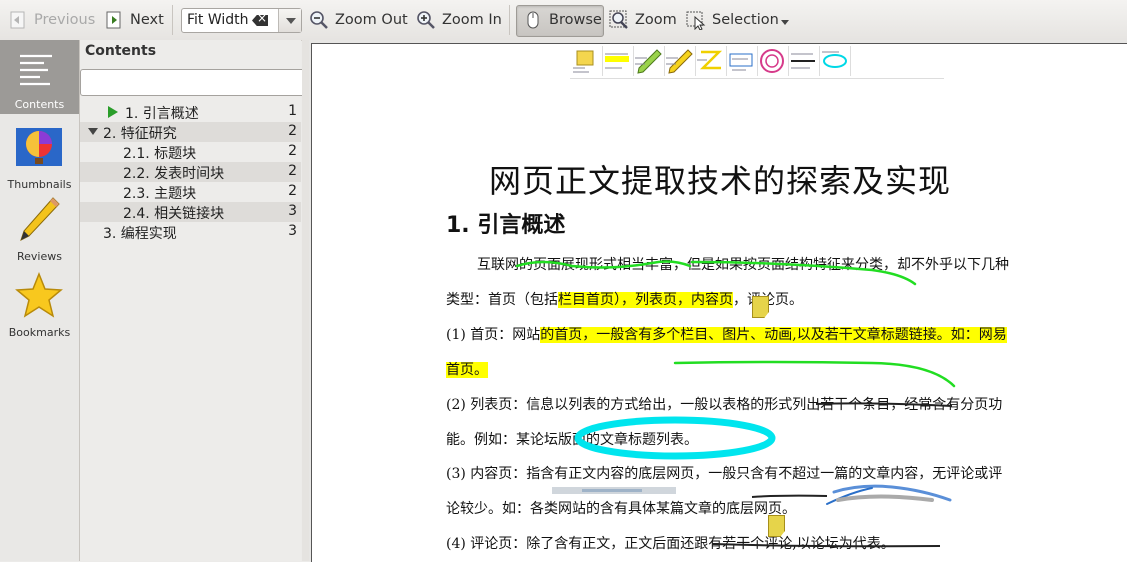 This screenshot has width=1127, height=562. What do you see at coordinates (680, 61) in the screenshot?
I see `yellow-pen-tool-icon` at bounding box center [680, 61].